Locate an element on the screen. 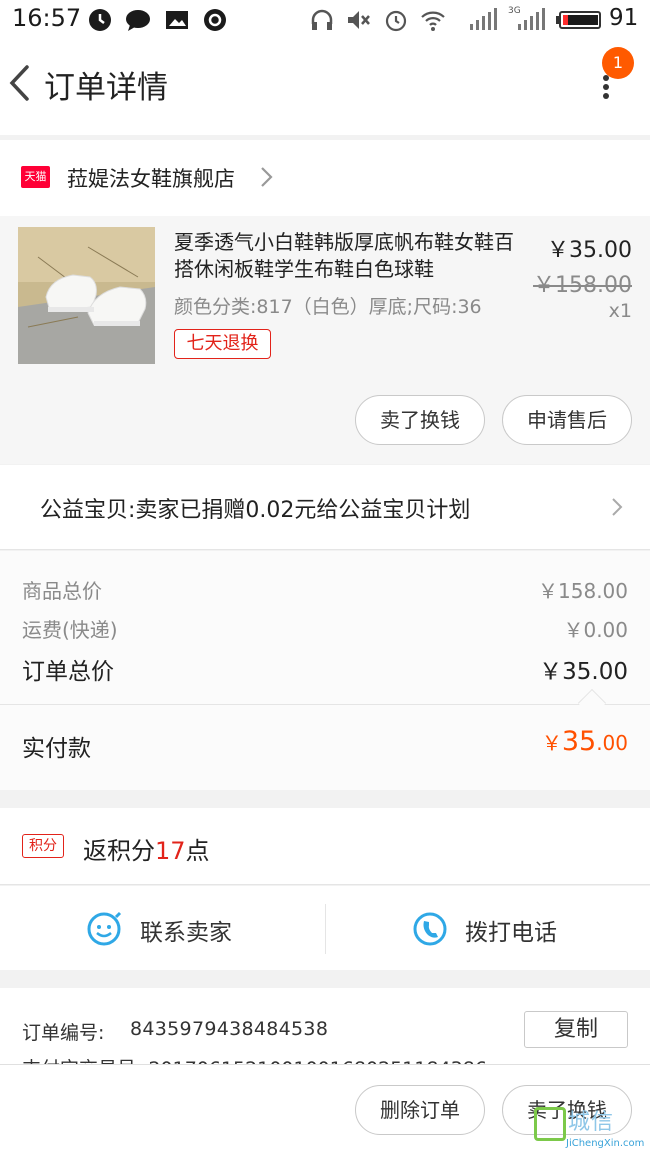 The width and height of the screenshot is (650, 1155). paid-amount-decimal: .00 is located at coordinates (612, 743).